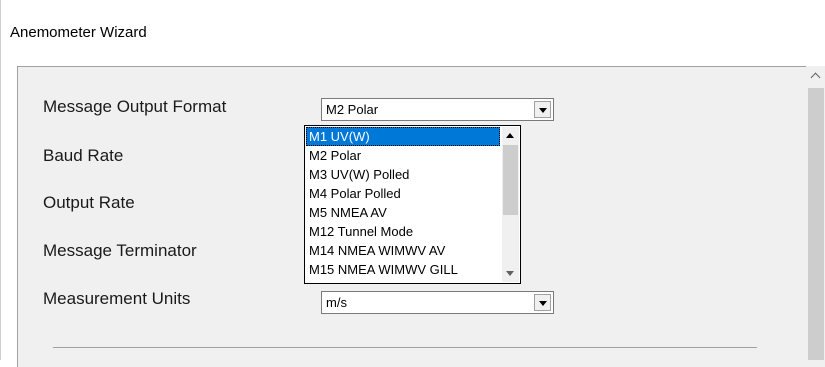 Image resolution: width=825 pixels, height=367 pixels. What do you see at coordinates (117, 298) in the screenshot?
I see `units-label: Measurement Units` at bounding box center [117, 298].